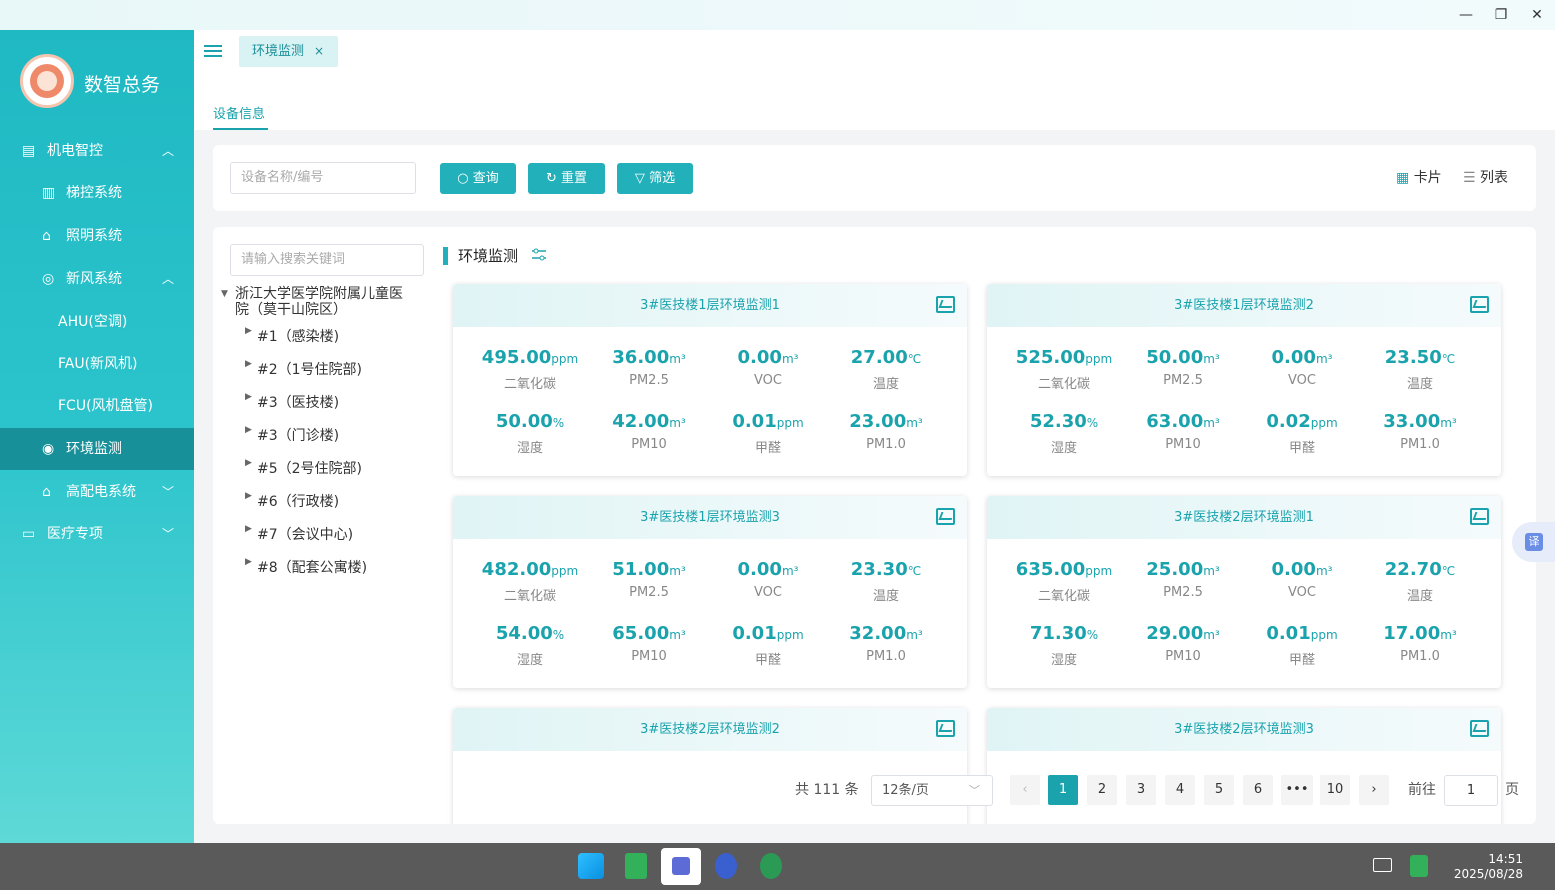 Image resolution: width=1555 pixels, height=890 pixels. What do you see at coordinates (1335, 790) in the screenshot?
I see `page-button: 10` at bounding box center [1335, 790].